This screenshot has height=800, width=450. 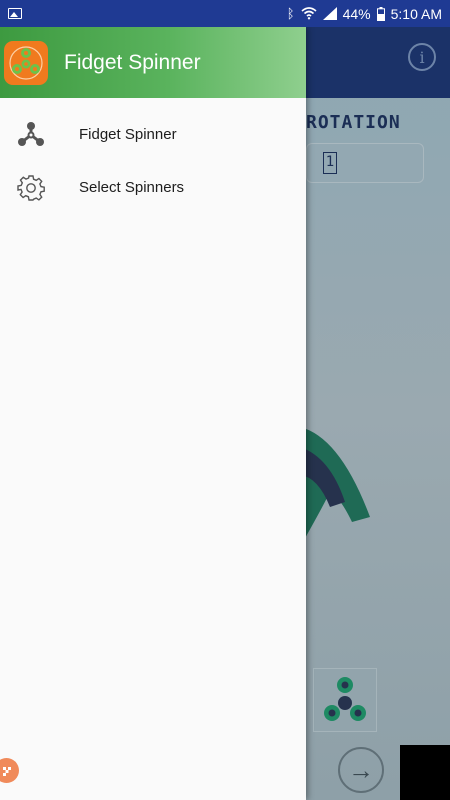 What do you see at coordinates (329, 13) in the screenshot?
I see `signal-icon` at bounding box center [329, 13].